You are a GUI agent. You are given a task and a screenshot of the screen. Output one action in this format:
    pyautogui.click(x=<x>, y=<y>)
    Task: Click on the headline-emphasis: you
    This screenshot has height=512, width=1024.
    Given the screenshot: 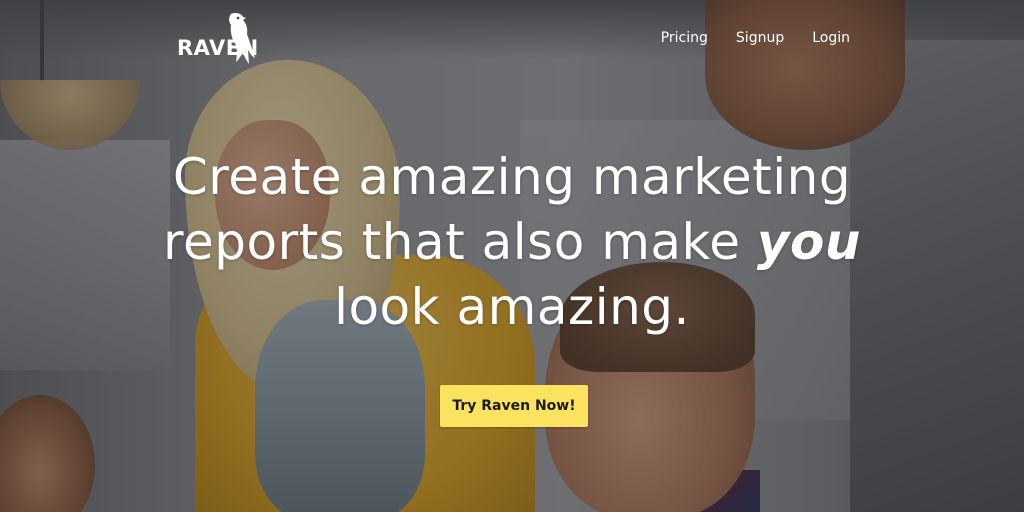 What is the action you would take?
    pyautogui.click(x=808, y=242)
    